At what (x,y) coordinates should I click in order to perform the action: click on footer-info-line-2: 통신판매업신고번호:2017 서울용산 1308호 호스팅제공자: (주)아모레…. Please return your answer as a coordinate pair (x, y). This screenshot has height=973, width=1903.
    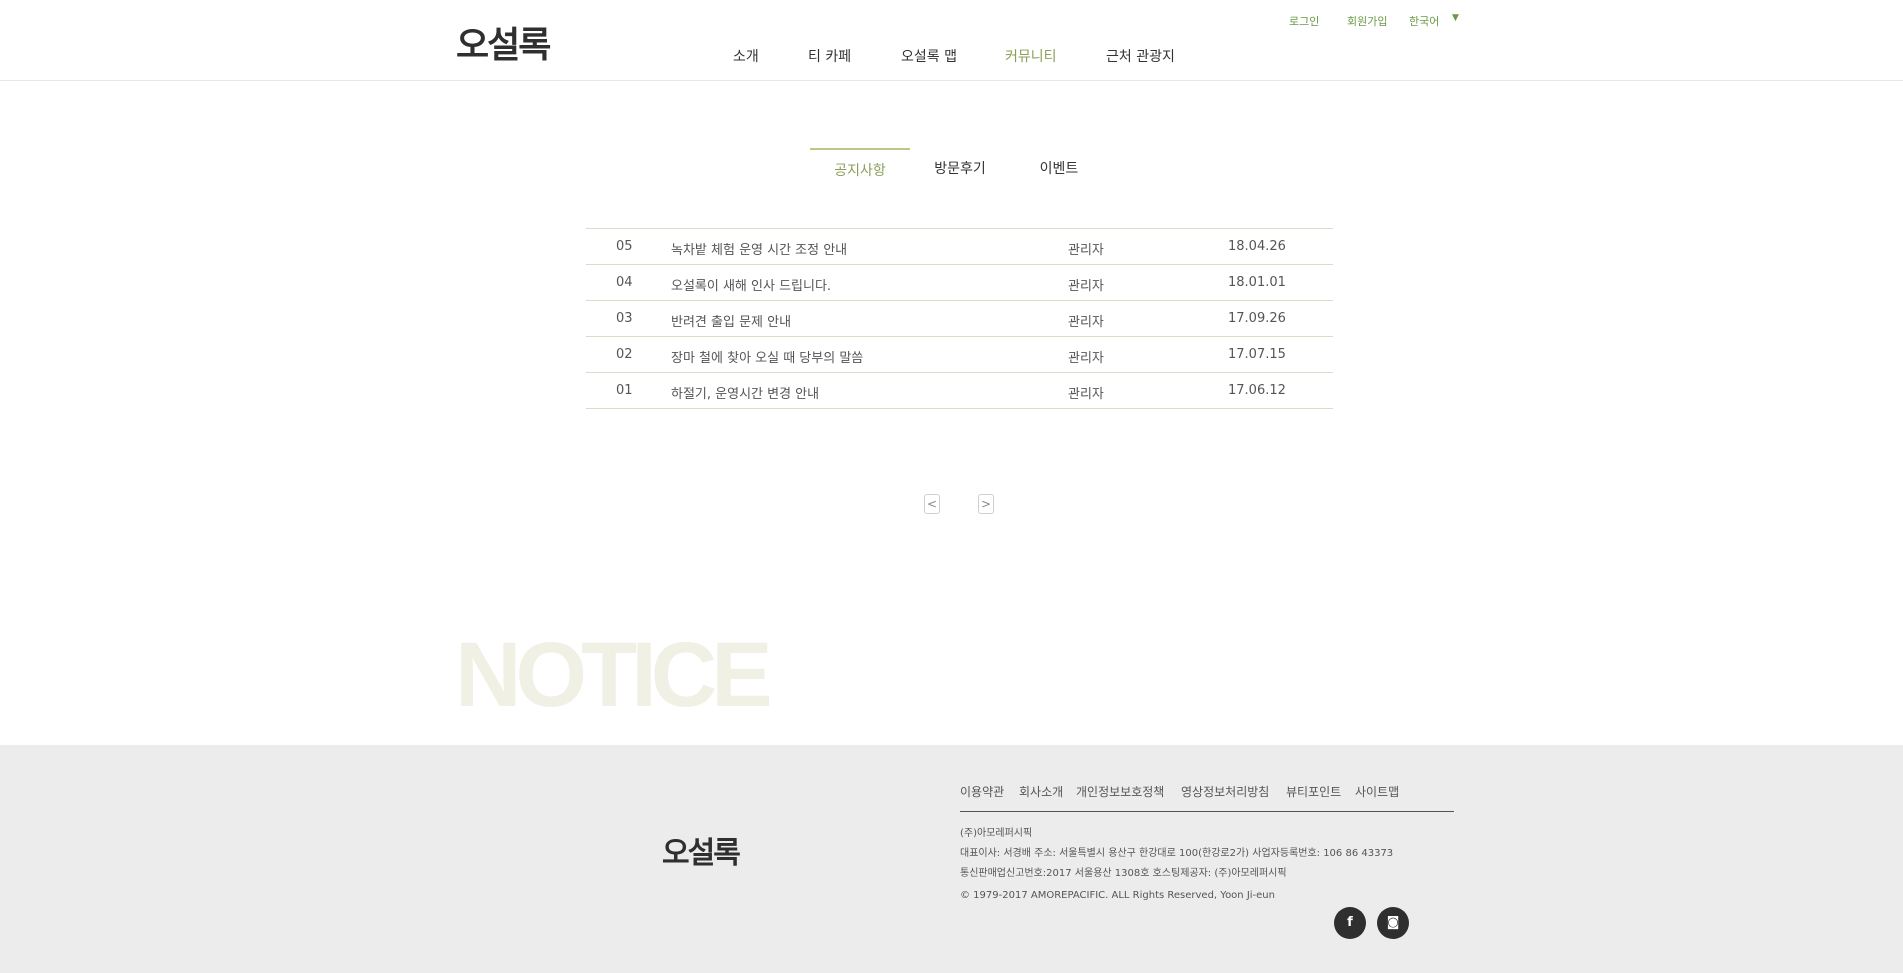
    Looking at the image, I should click on (1123, 873).